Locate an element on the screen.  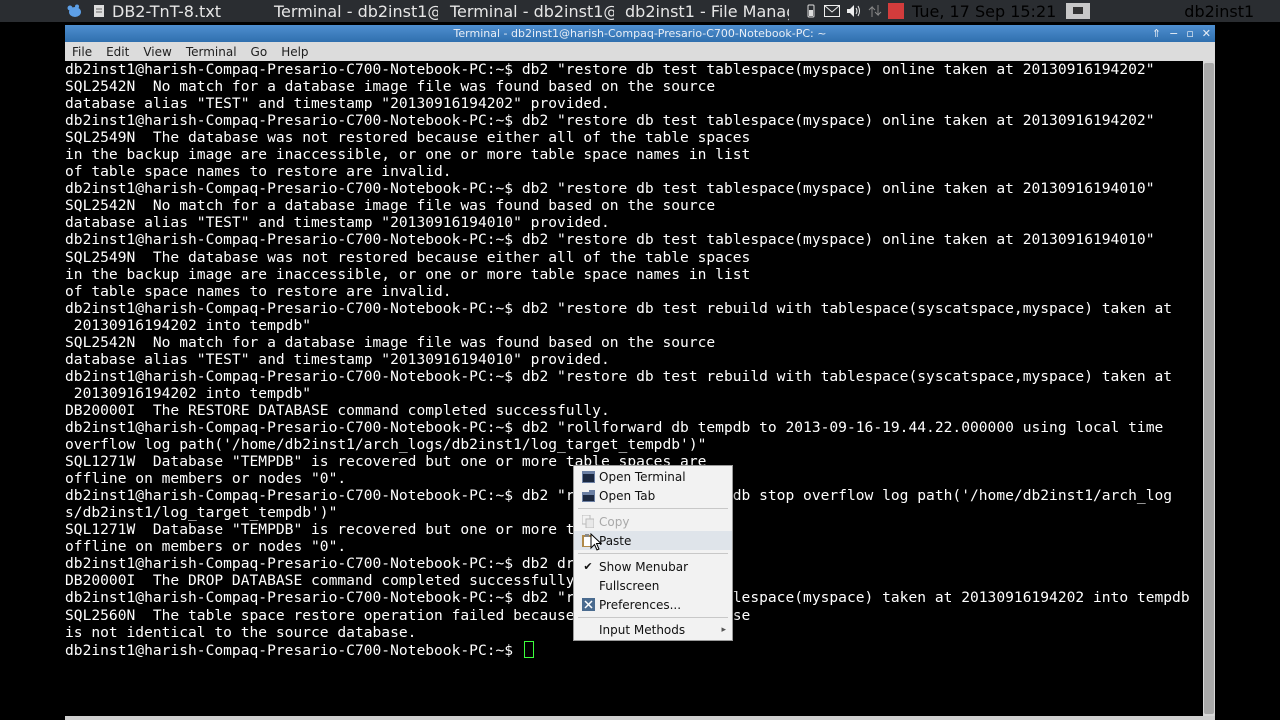
menu-item-input-methods: Input Methods ▸ is located at coordinates (653, 629).